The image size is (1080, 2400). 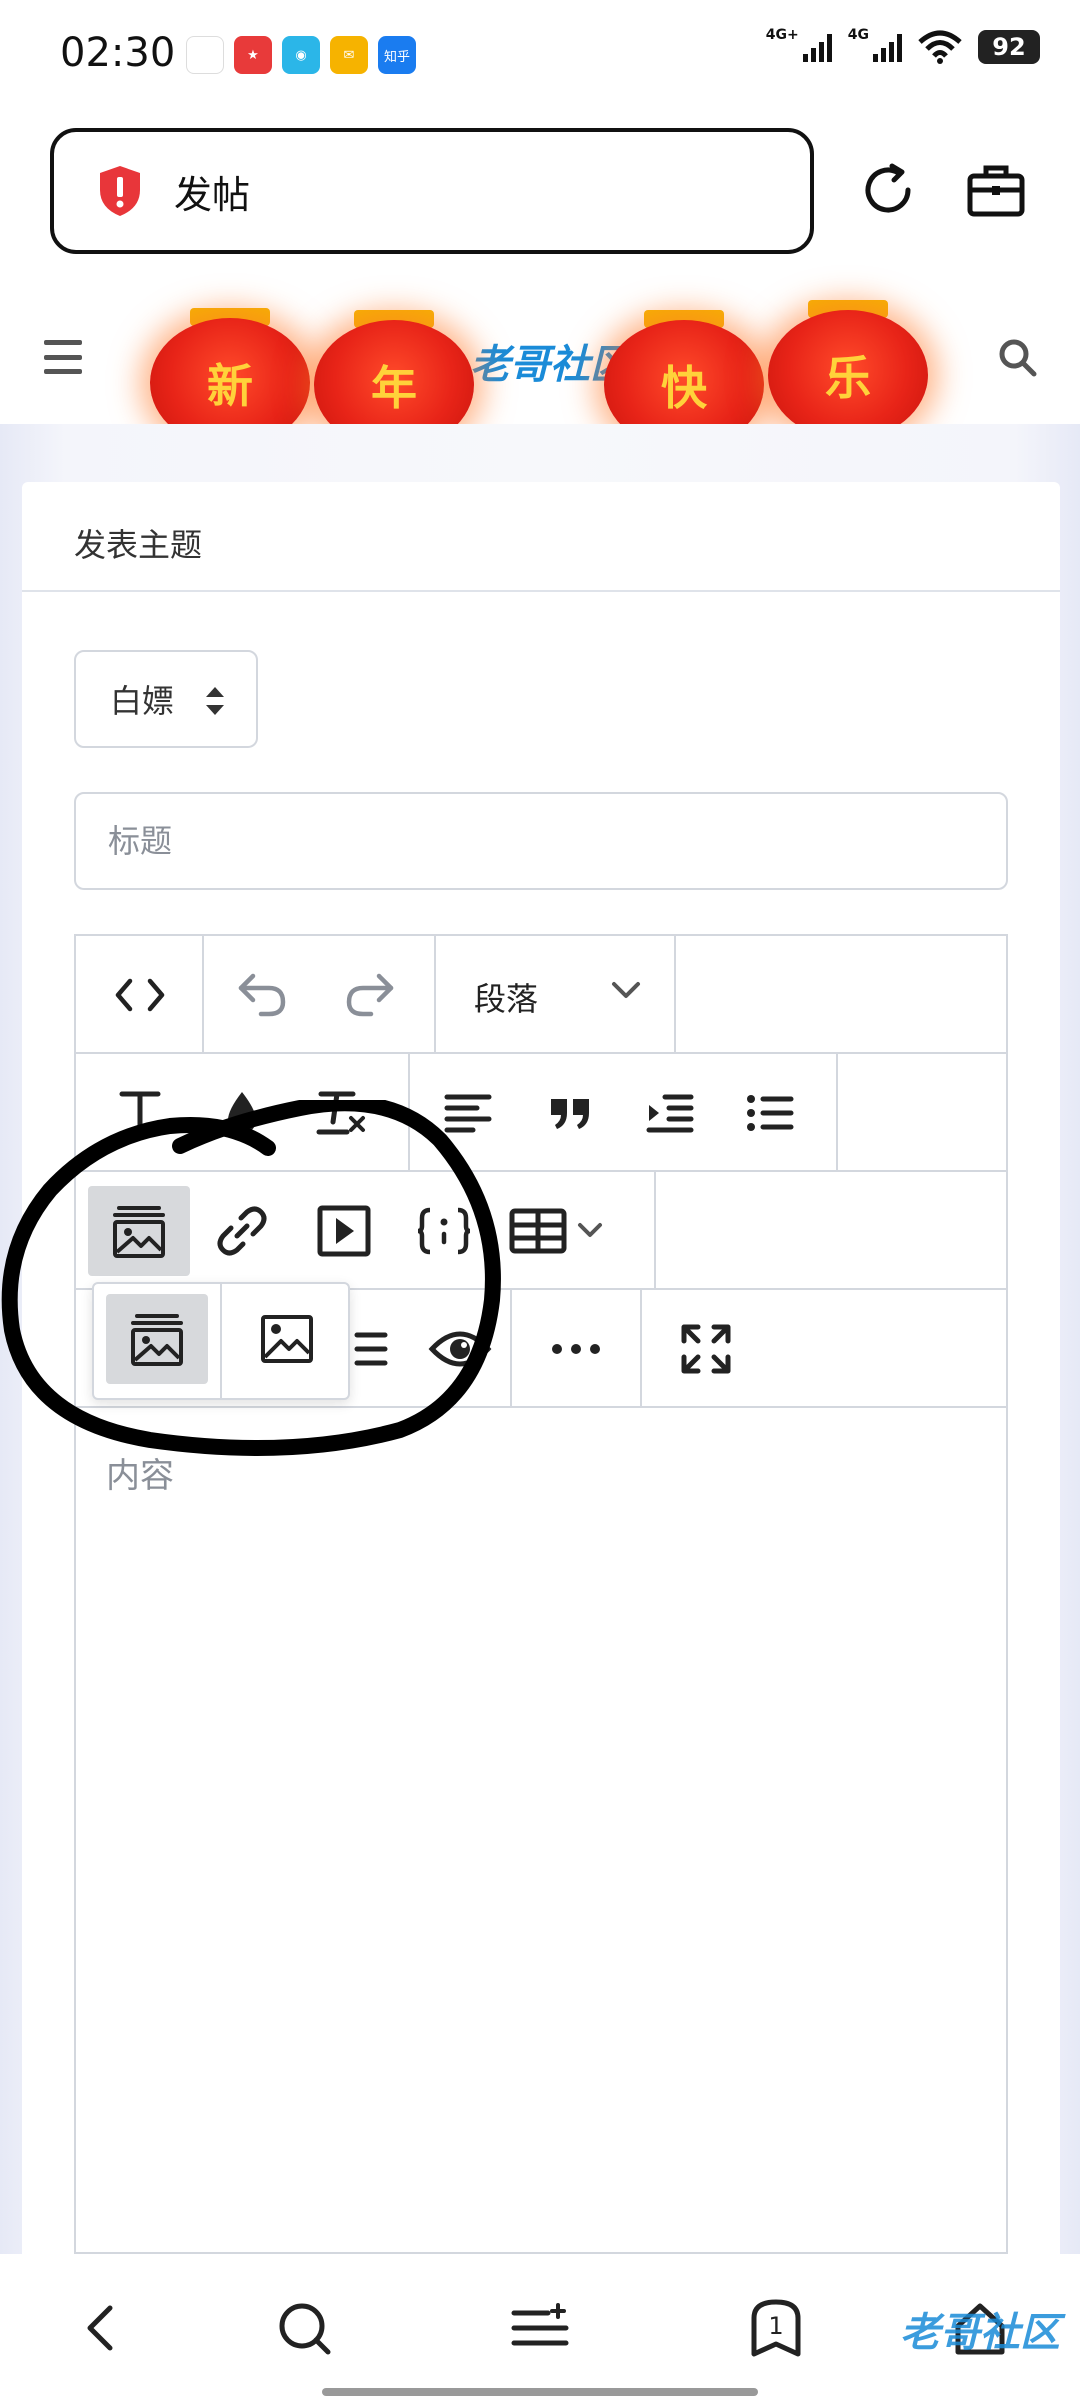 I want to click on network-type-2: 4G, so click(x=858, y=35).